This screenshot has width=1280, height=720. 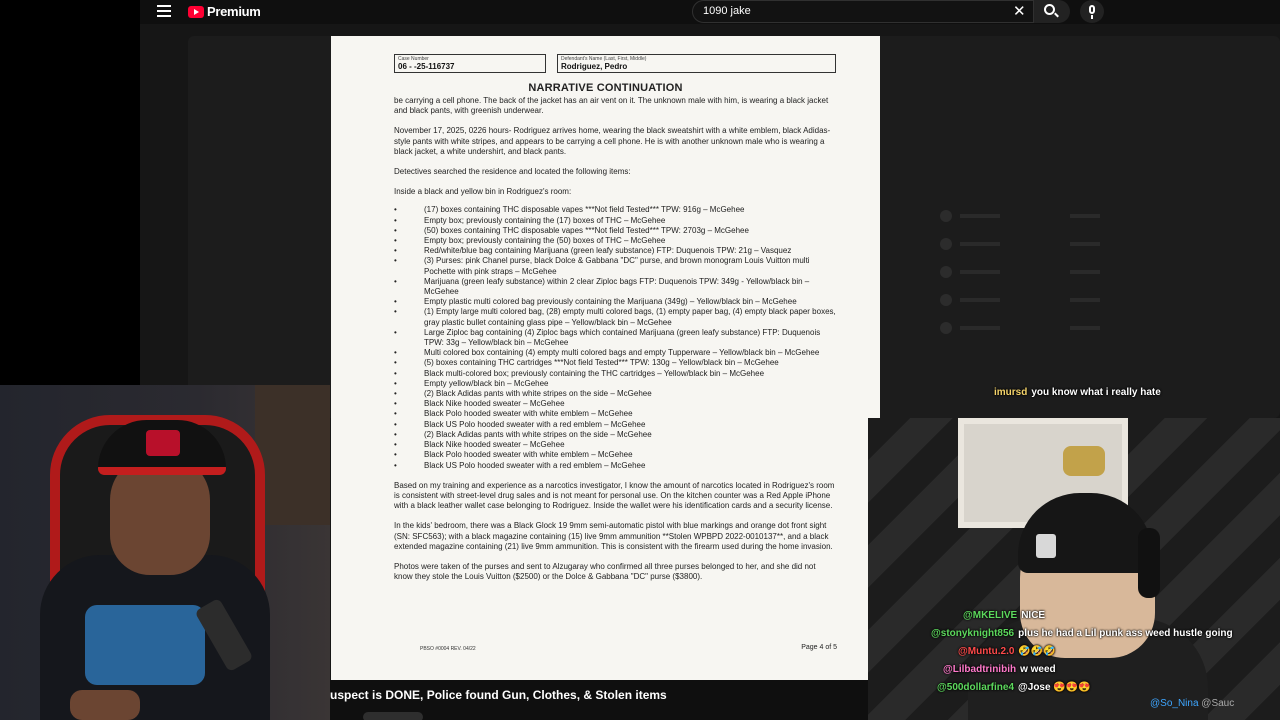 What do you see at coordinates (1217, 703) in the screenshot?
I see `mention-link: @Sauc` at bounding box center [1217, 703].